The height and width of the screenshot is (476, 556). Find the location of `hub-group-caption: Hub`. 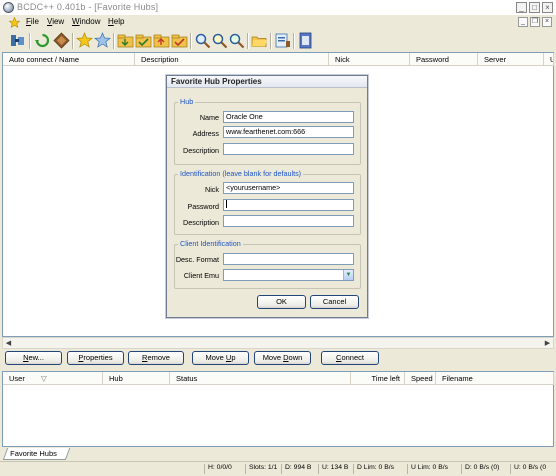

hub-group-caption: Hub is located at coordinates (187, 101).